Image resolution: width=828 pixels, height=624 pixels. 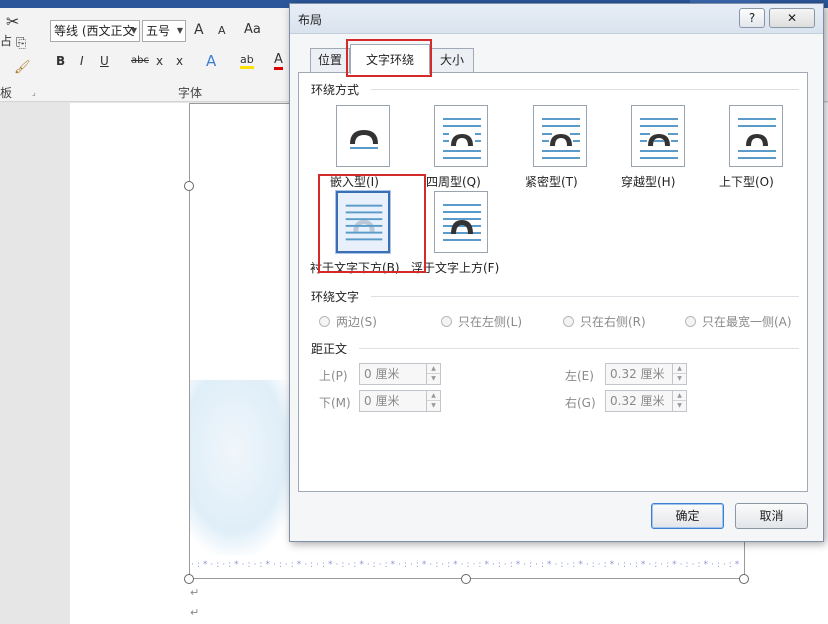 I want to click on wrap-tight-button, so click(x=560, y=136).